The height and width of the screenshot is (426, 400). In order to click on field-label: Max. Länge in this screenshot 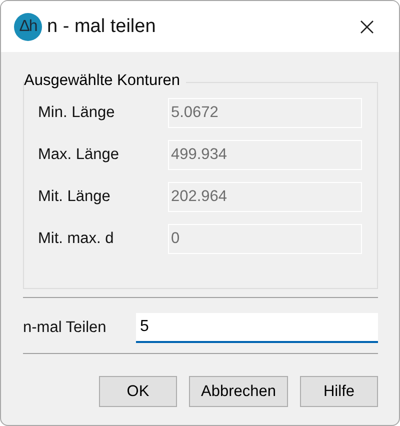, I will do `click(79, 155)`.